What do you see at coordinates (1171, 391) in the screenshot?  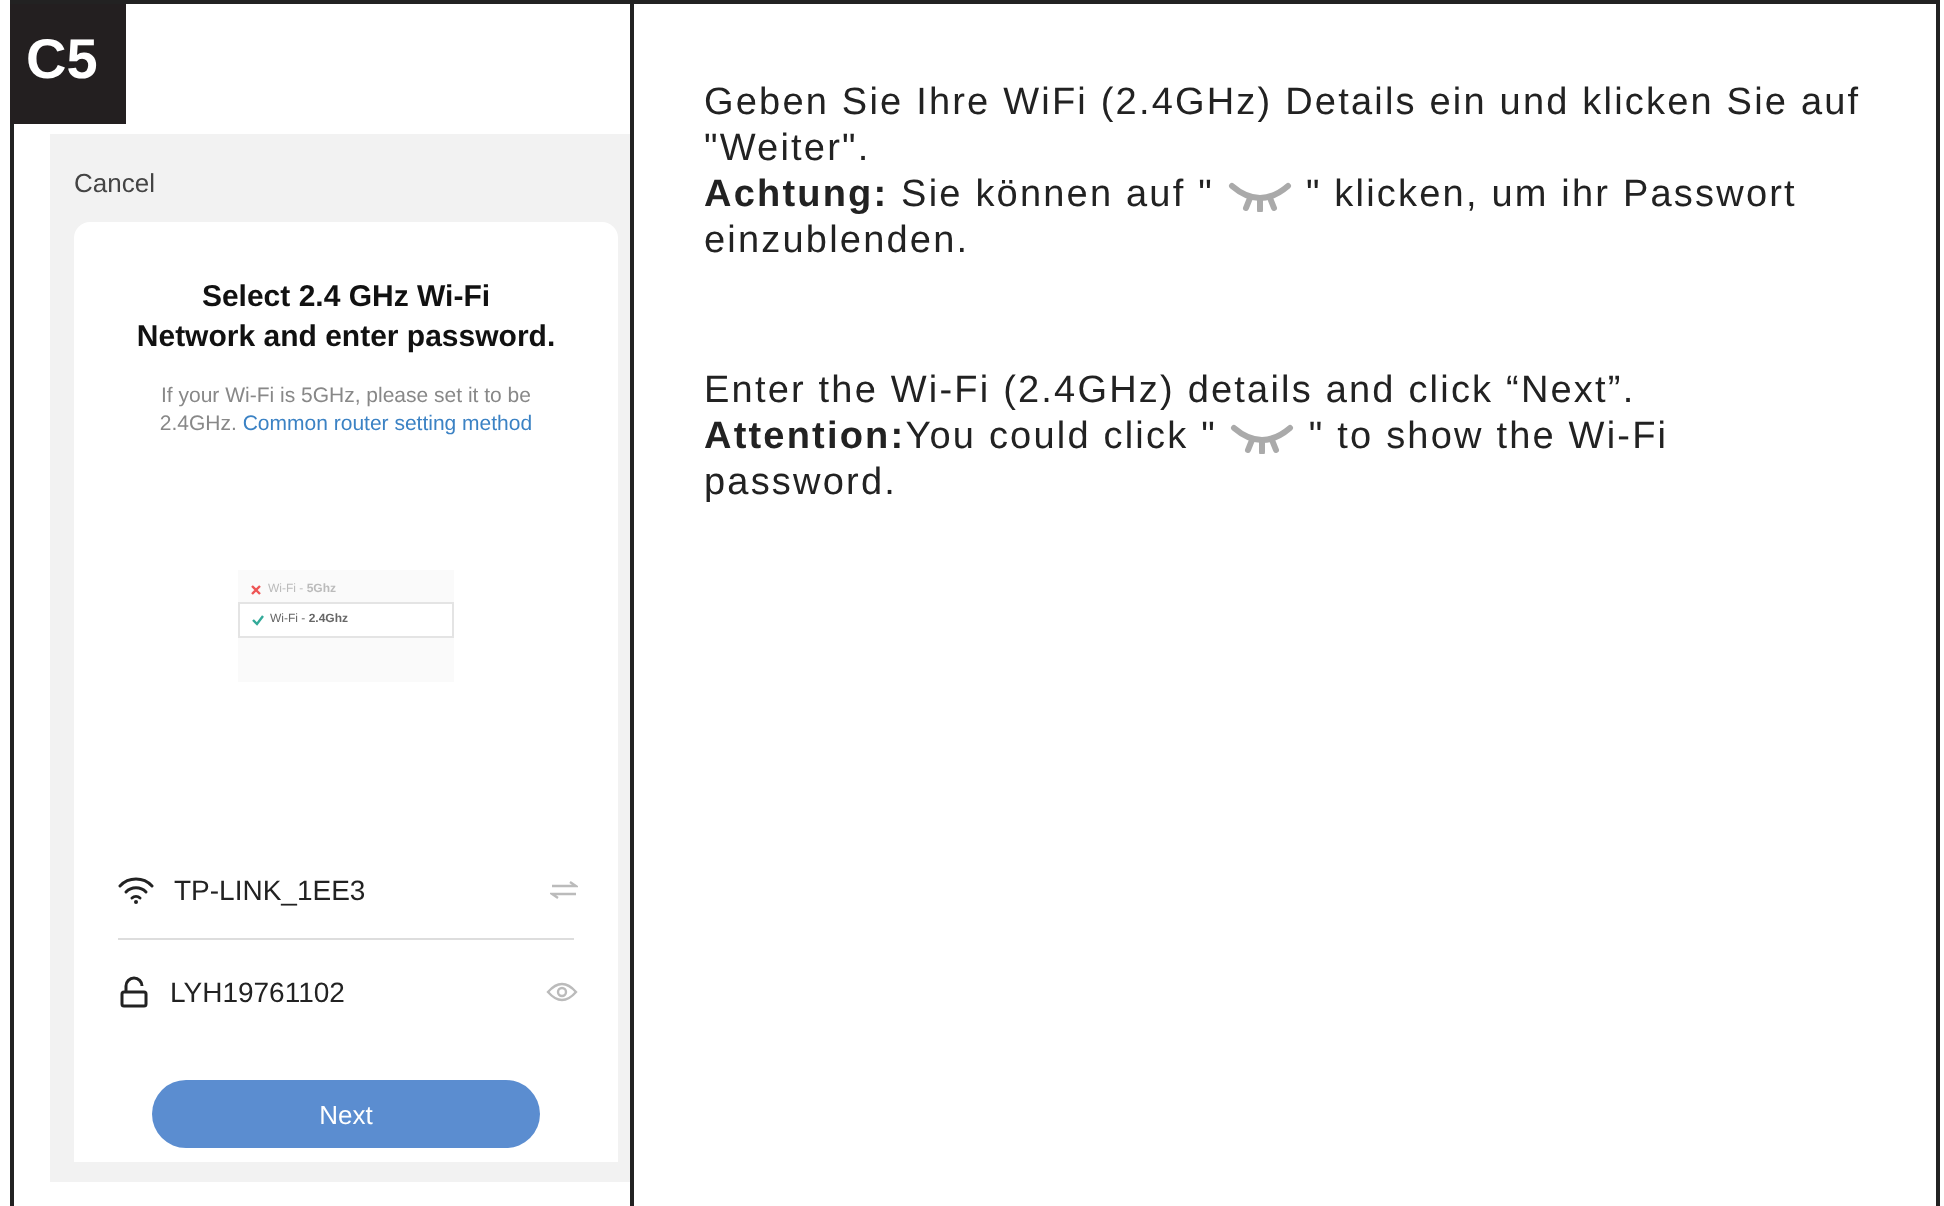 I see `instruction-text: Enter the Wi-Fi (2.4GHz) details and click “Next”.` at bounding box center [1171, 391].